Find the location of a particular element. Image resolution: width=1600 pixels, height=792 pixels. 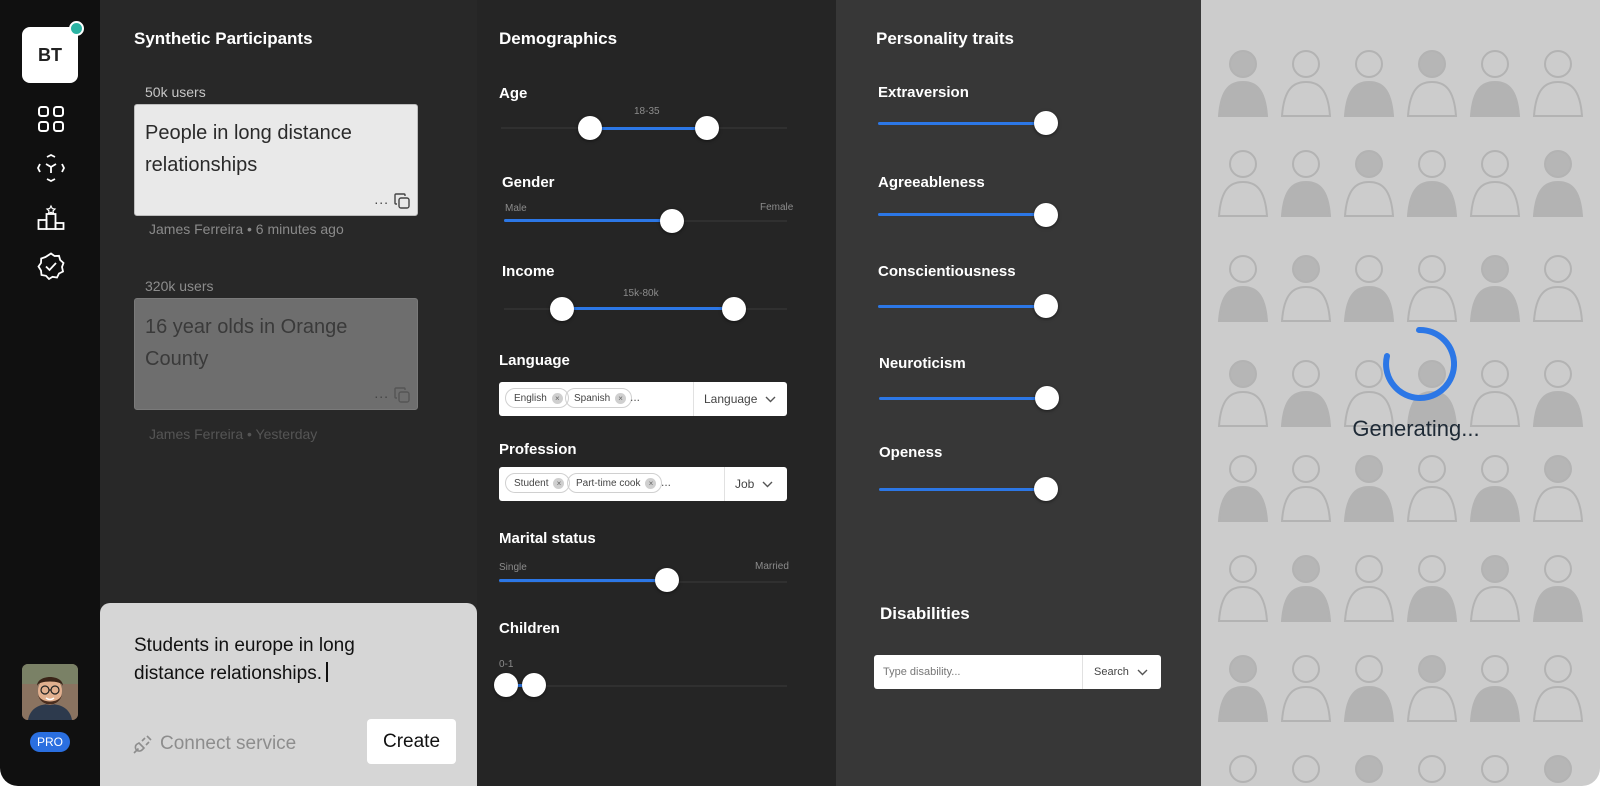

chevron-down-icon is located at coordinates (1142, 672).